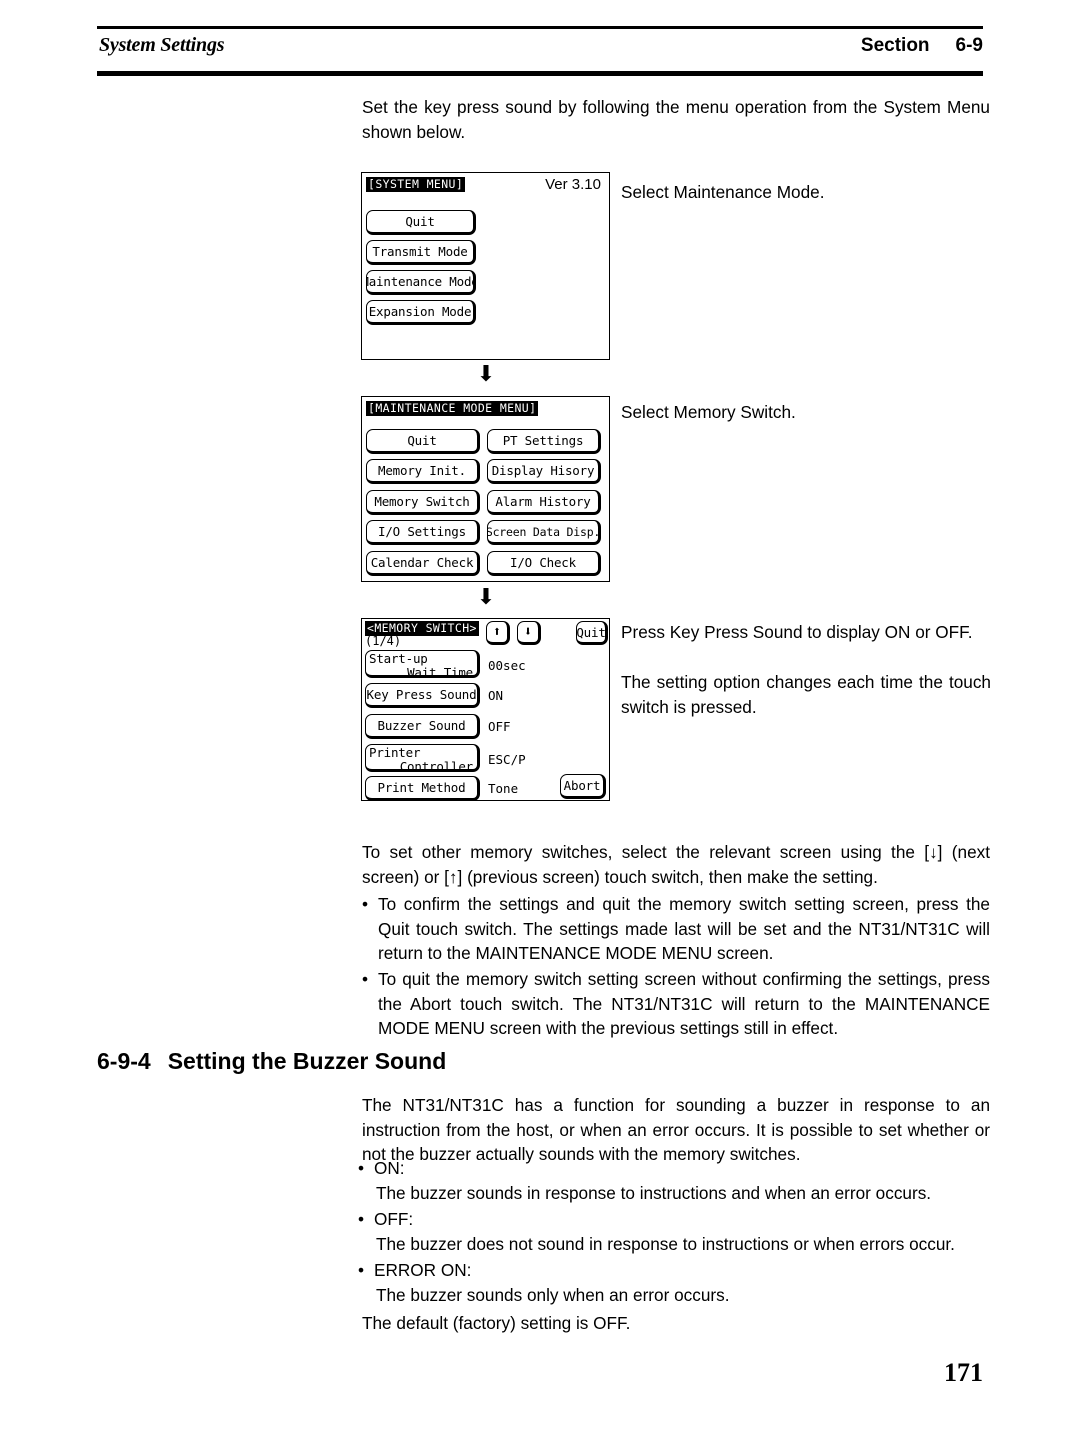  Describe the element at coordinates (674, 1270) in the screenshot. I see `option-error-on: • ERROR ON:` at that location.